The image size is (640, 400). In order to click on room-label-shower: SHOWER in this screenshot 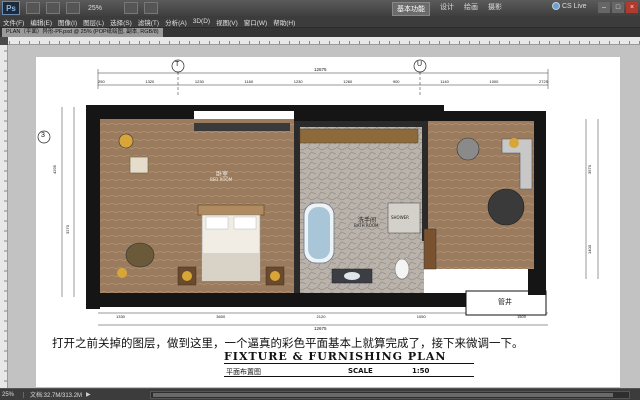, I will do `click(400, 217)`.